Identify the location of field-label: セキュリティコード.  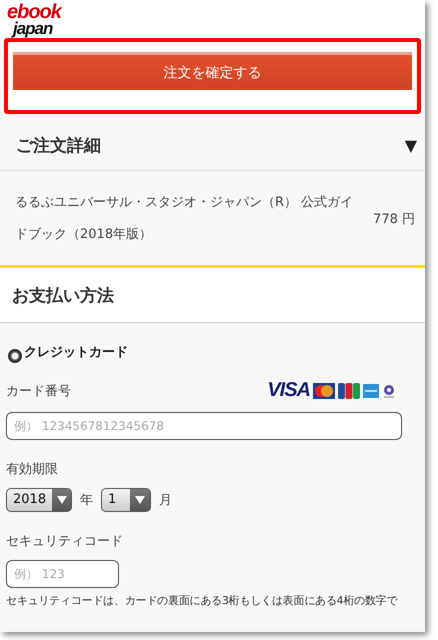
(64, 541).